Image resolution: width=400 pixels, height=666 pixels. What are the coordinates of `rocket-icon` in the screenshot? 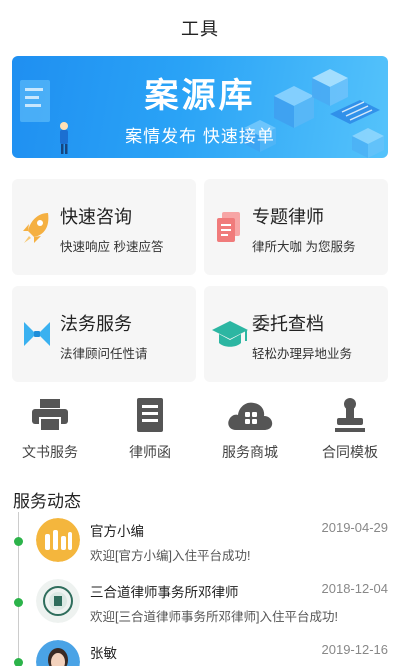 It's located at (36, 228).